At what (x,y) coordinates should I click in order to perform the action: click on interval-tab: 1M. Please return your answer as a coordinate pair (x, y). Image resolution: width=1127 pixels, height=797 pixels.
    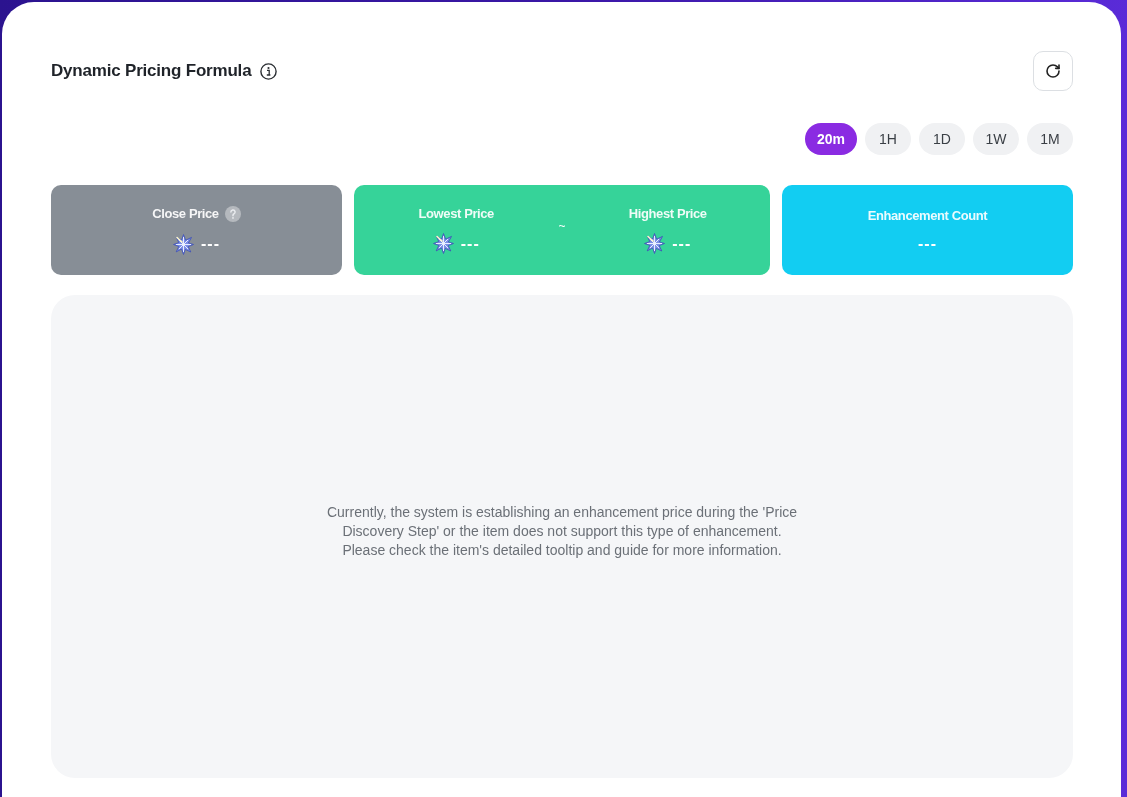
    Looking at the image, I should click on (1050, 139).